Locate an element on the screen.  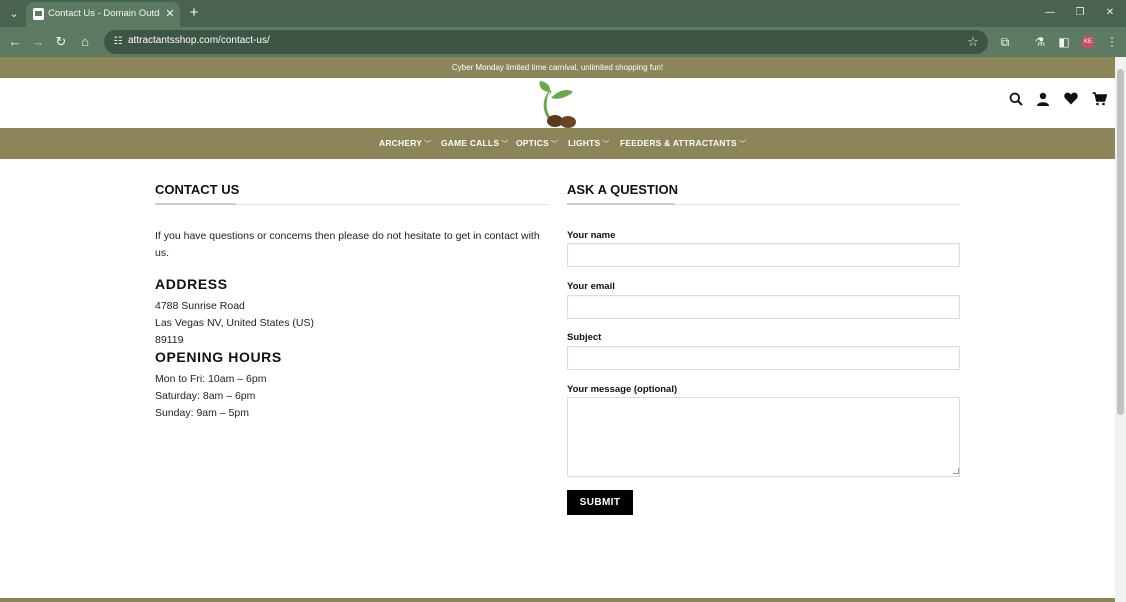
opening-hours-heading: OPENING HOURS is located at coordinates (218, 357).